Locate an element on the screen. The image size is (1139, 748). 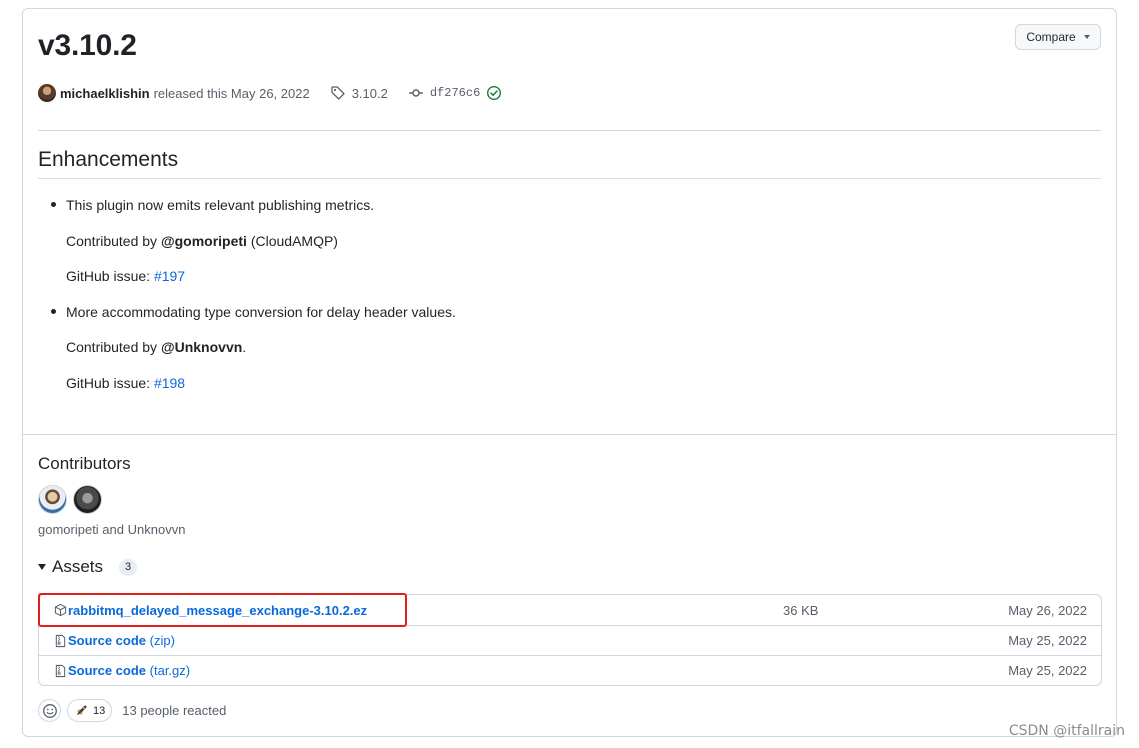
asset-date: May 26, 2022 is located at coordinates (1047, 610).